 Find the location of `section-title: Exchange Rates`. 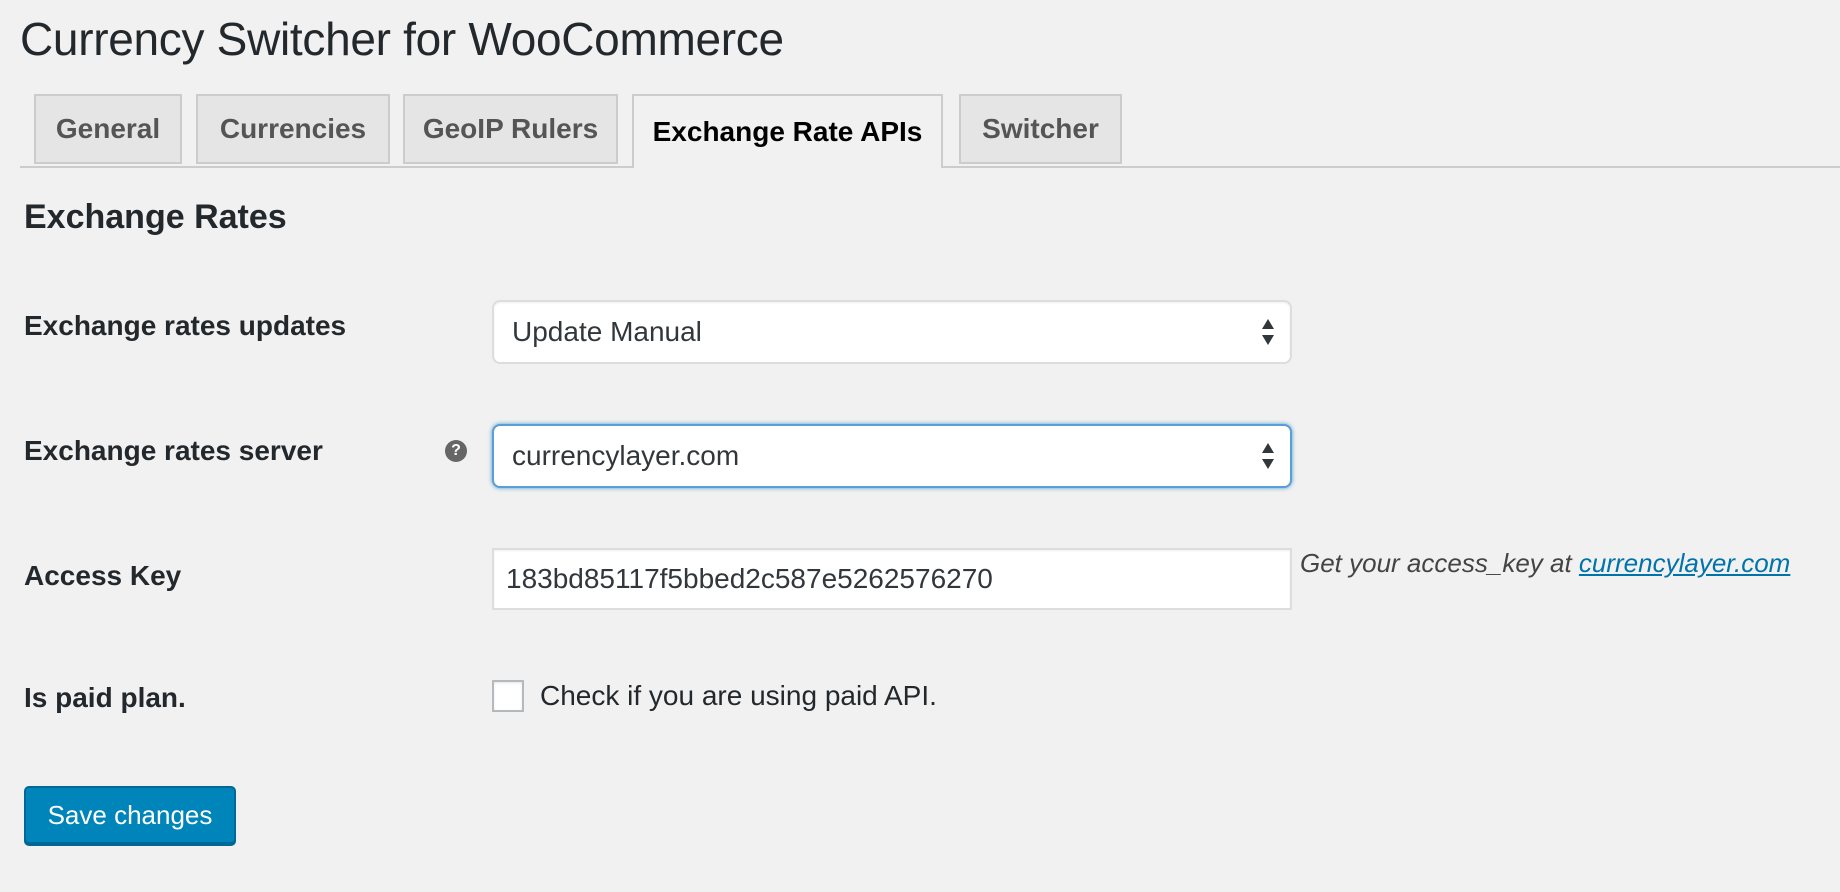

section-title: Exchange Rates is located at coordinates (155, 217).